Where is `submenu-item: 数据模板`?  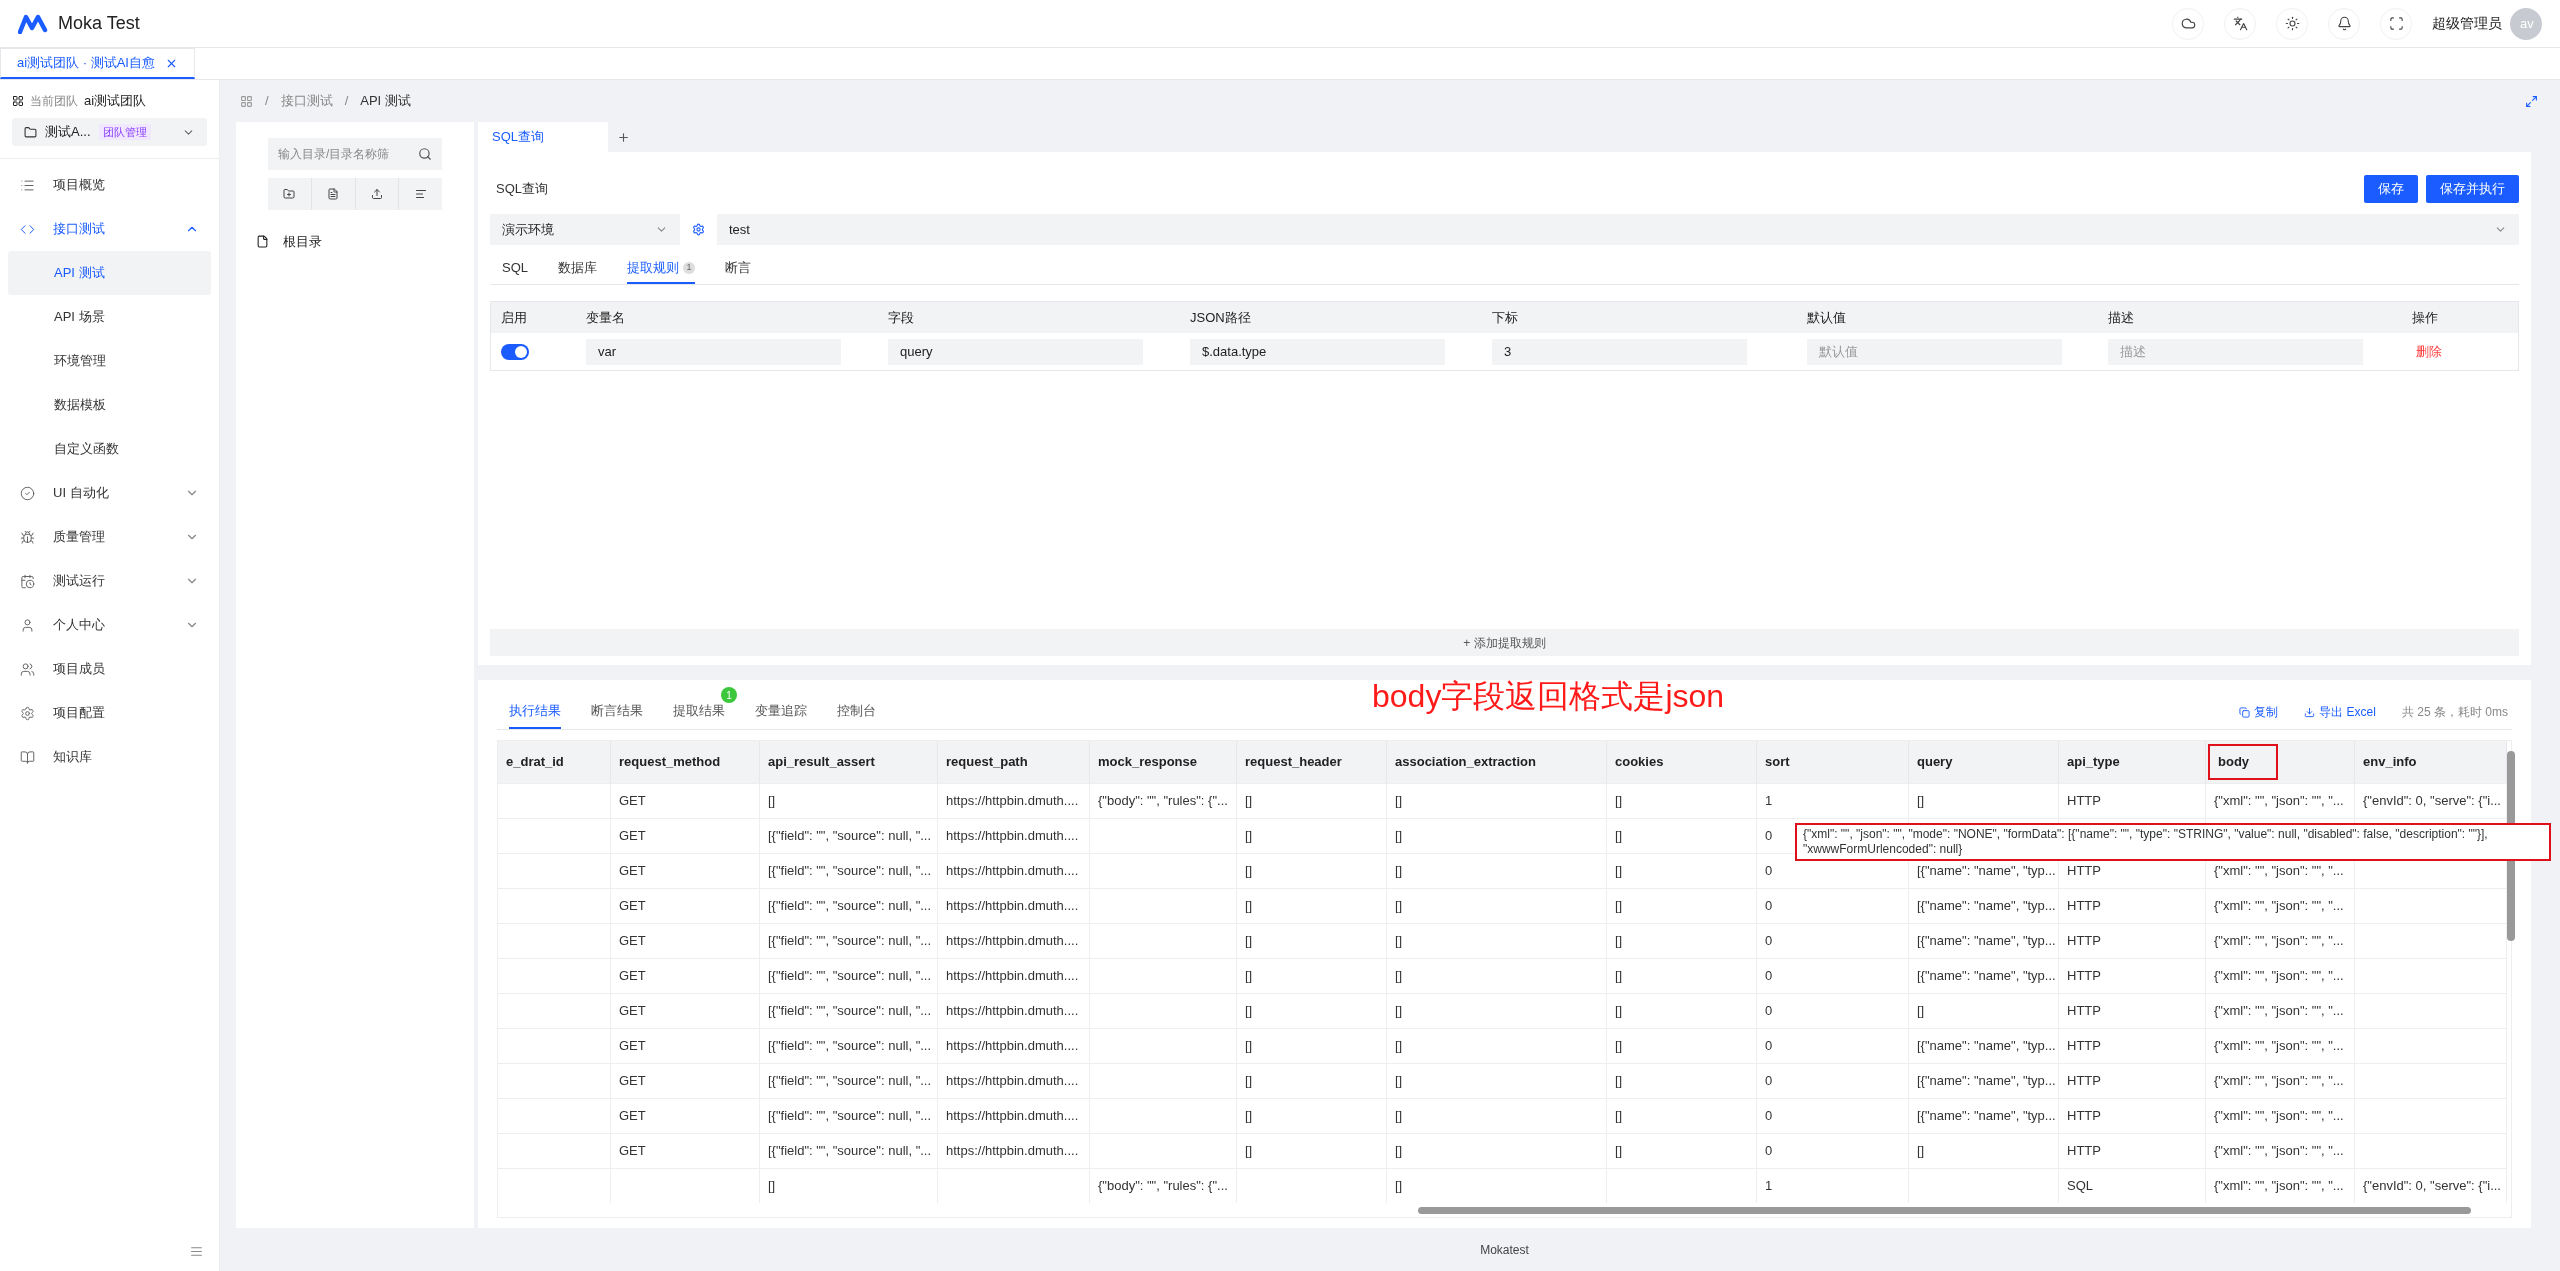 submenu-item: 数据模板 is located at coordinates (109, 405).